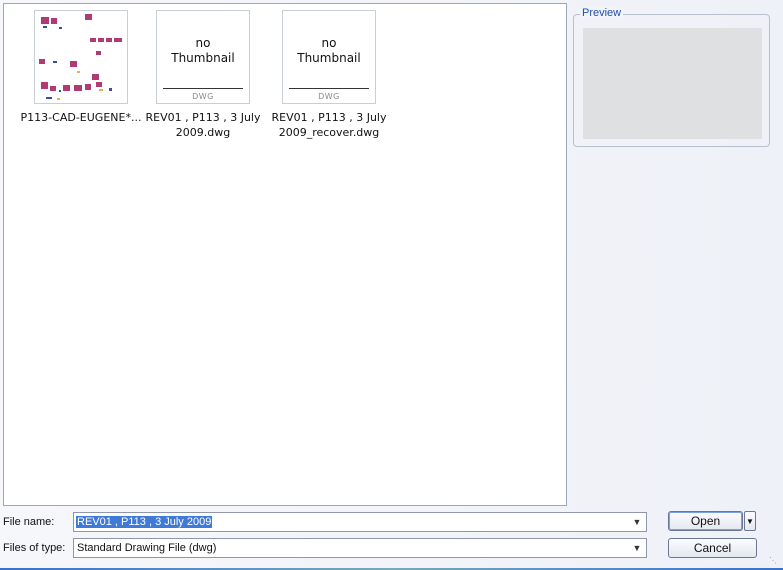  I want to click on files-of-type-value: Standard Drawing File (dwg), so click(147, 548).